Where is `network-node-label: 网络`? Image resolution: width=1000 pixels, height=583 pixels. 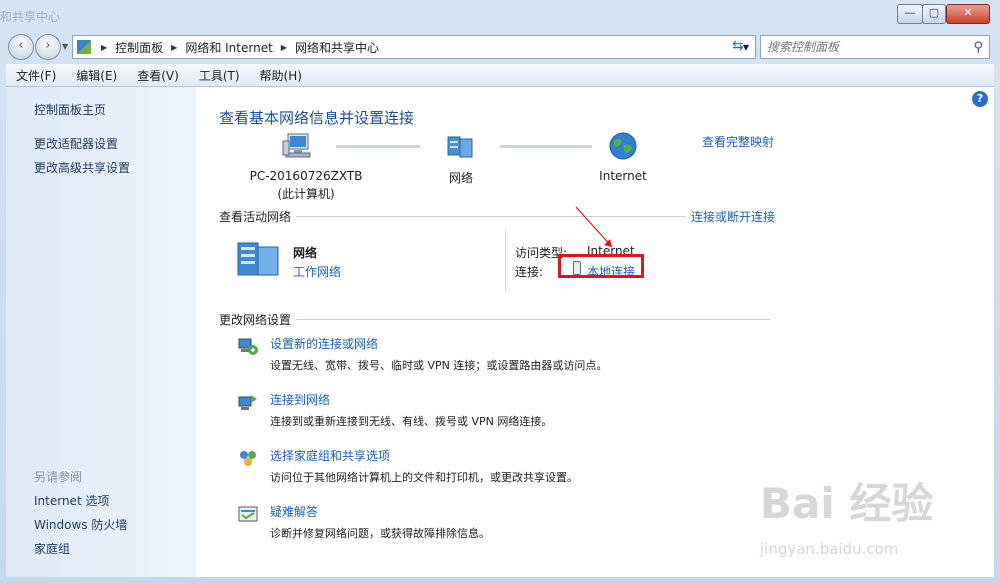 network-node-label: 网络 is located at coordinates (460, 178).